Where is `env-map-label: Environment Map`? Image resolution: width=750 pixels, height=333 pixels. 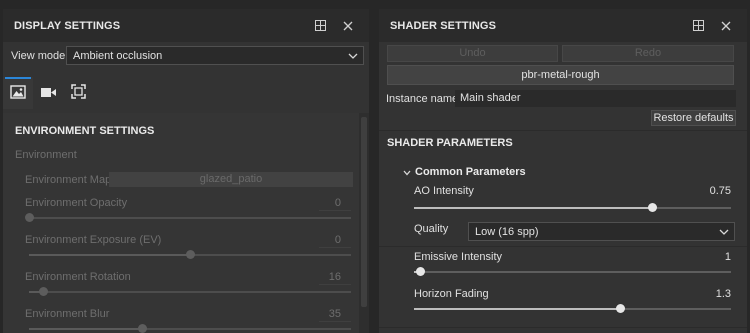
env-map-label: Environment Map is located at coordinates (68, 180).